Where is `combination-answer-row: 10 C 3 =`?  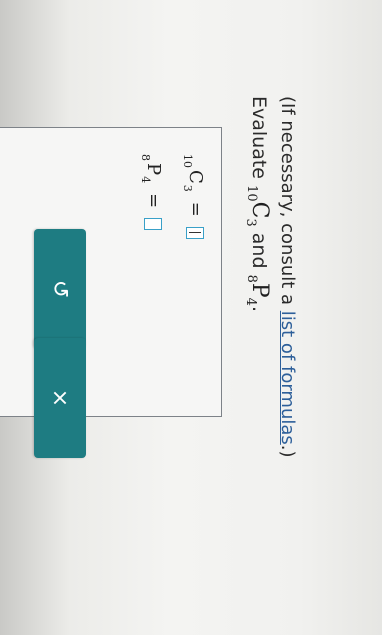
combination-answer-row: 10 C 3 = is located at coordinates (193, 196).